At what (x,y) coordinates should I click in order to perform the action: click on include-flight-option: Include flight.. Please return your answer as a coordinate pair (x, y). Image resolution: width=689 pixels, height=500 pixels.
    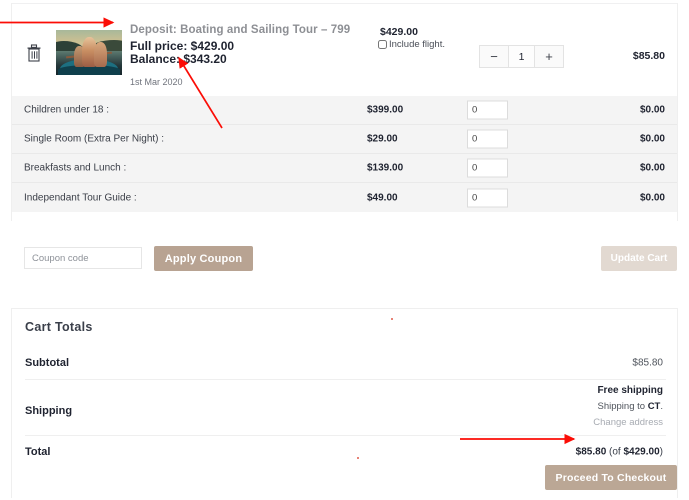
    Looking at the image, I should click on (411, 44).